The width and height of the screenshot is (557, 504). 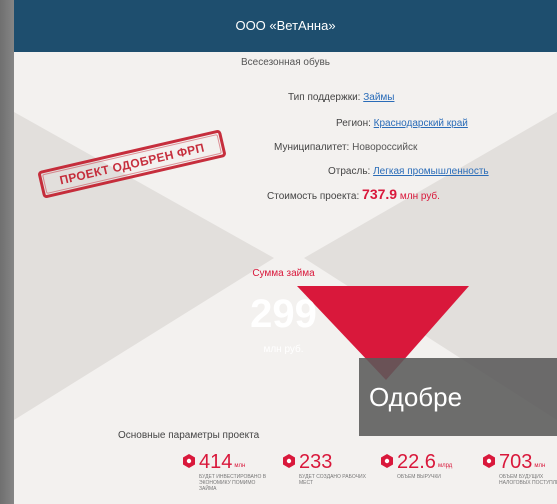 What do you see at coordinates (419, 196) in the screenshot?
I see `cost-unit: млн руб.` at bounding box center [419, 196].